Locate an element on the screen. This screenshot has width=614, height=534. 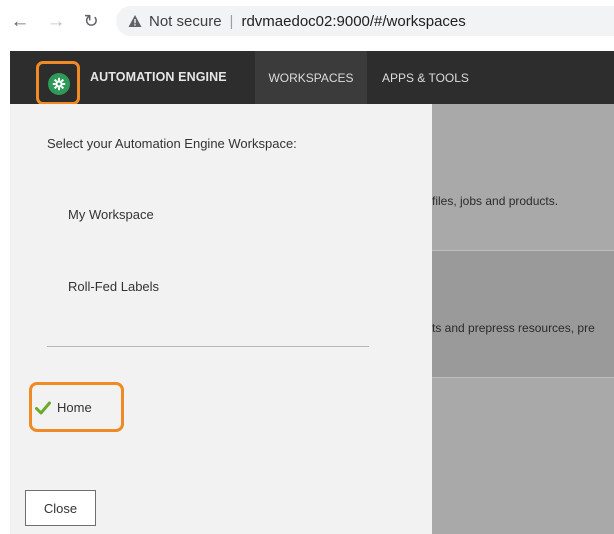
forward-arrow-icon: → is located at coordinates (56, 21).